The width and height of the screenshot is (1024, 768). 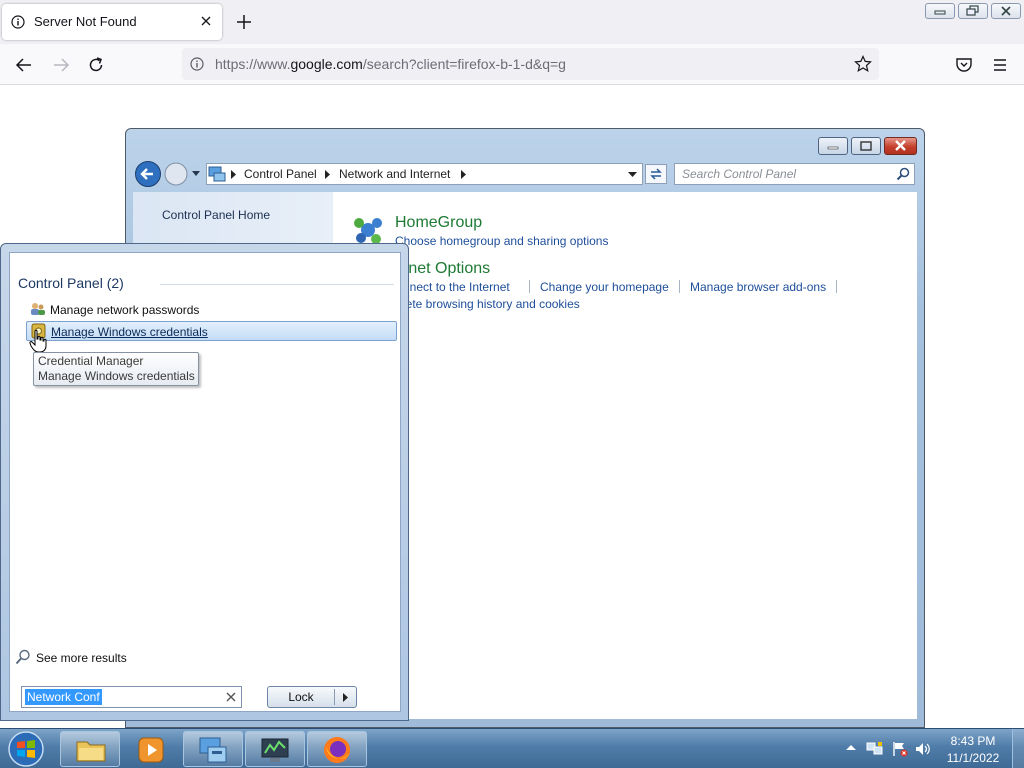 What do you see at coordinates (863, 64) in the screenshot?
I see `bookmark-star-icon` at bounding box center [863, 64].